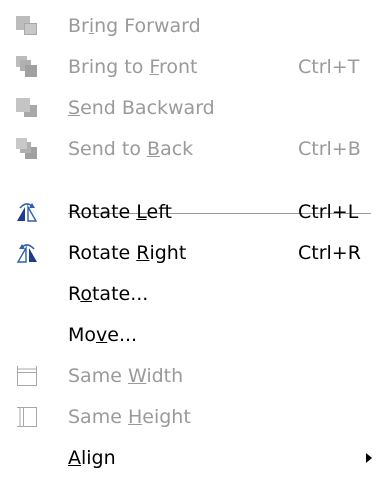 This screenshot has width=377, height=481. What do you see at coordinates (329, 67) in the screenshot?
I see `shortcut-label: Ctrl+T` at bounding box center [329, 67].